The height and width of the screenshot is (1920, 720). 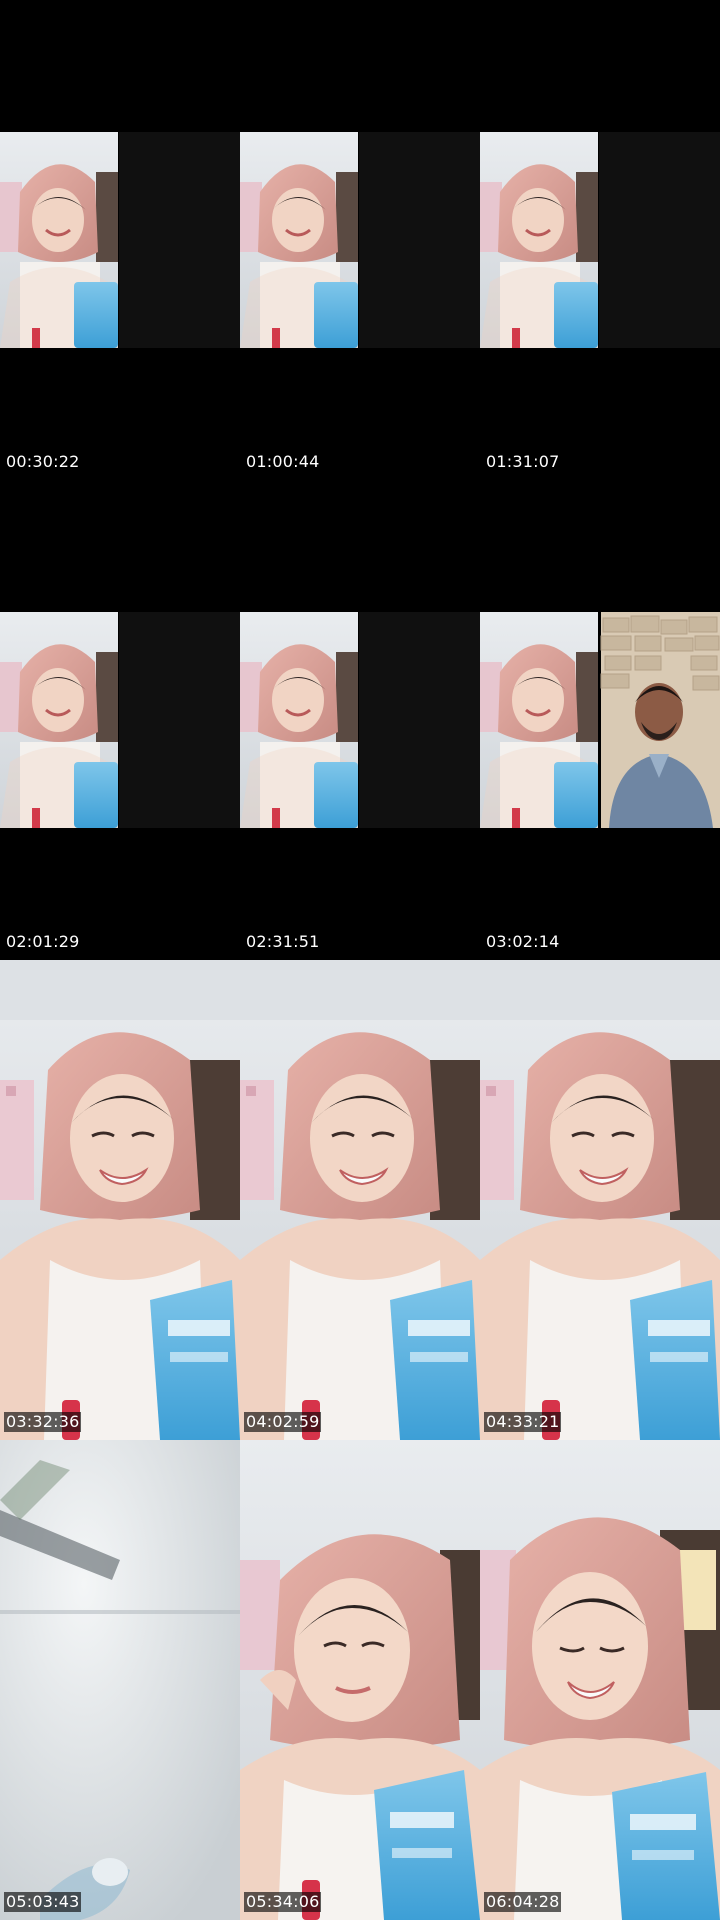 I want to click on frame-timestamp: 05:03:43, so click(x=43, y=1902).